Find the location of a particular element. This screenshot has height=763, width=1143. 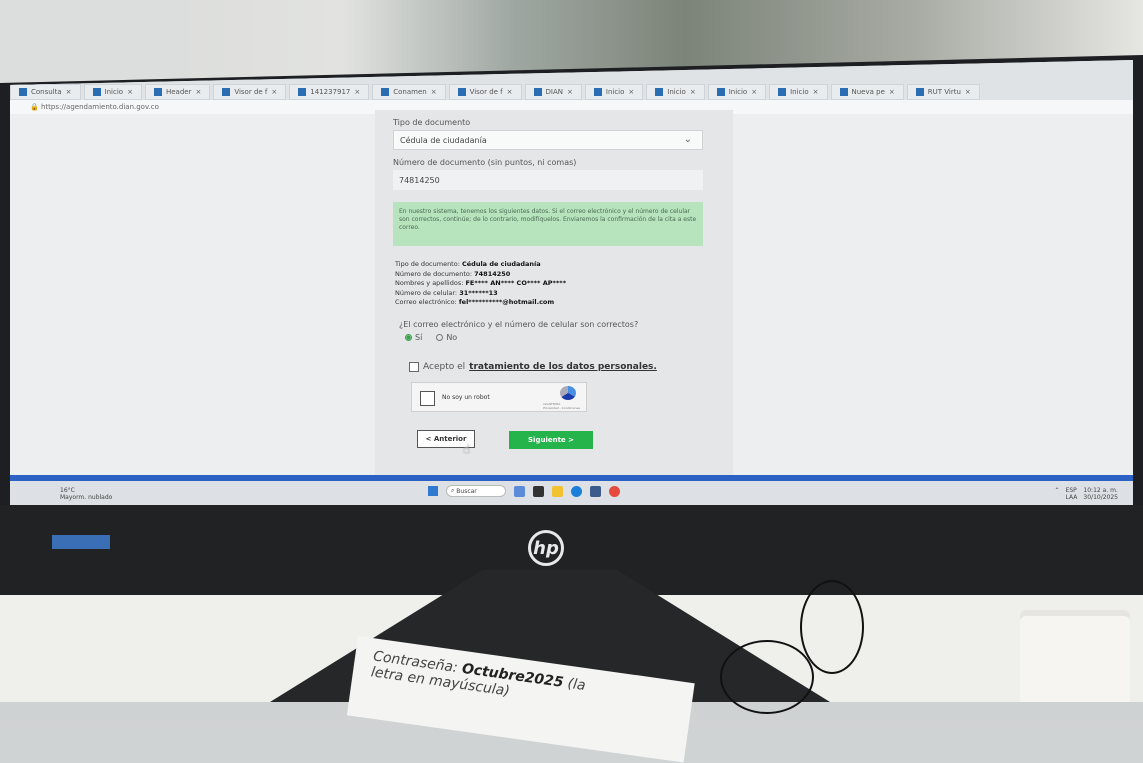

browser-tab: Header × is located at coordinates (177, 92).